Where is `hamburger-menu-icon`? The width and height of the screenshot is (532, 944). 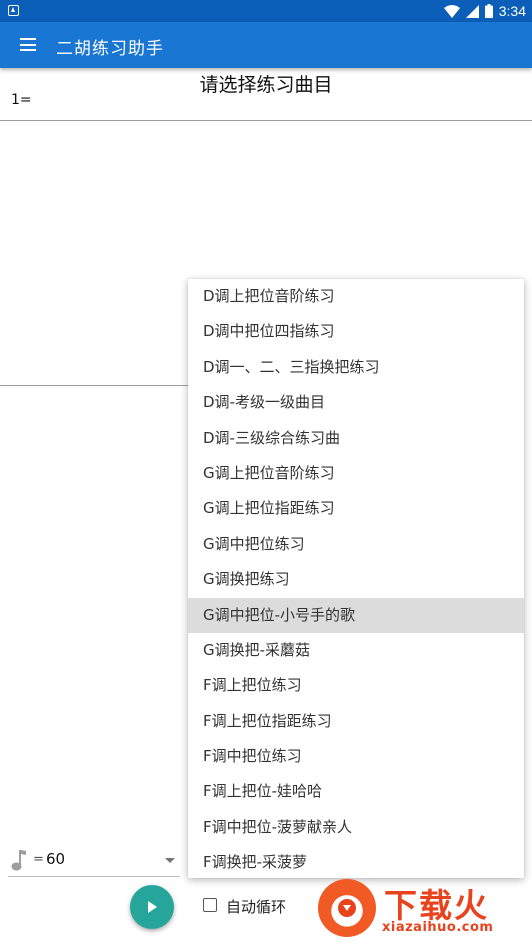
hamburger-menu-icon is located at coordinates (28, 44).